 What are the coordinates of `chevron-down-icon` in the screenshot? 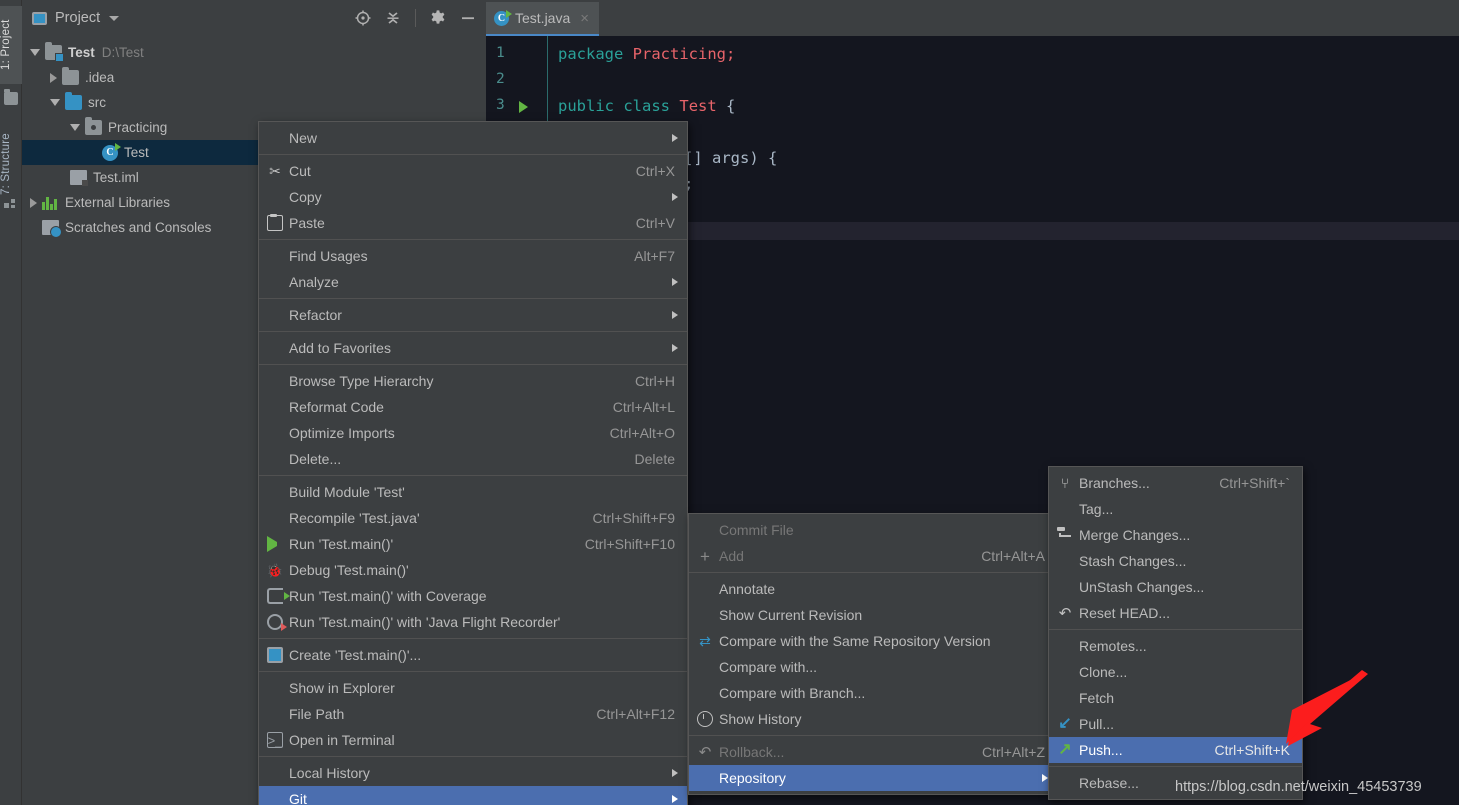 It's located at (114, 18).